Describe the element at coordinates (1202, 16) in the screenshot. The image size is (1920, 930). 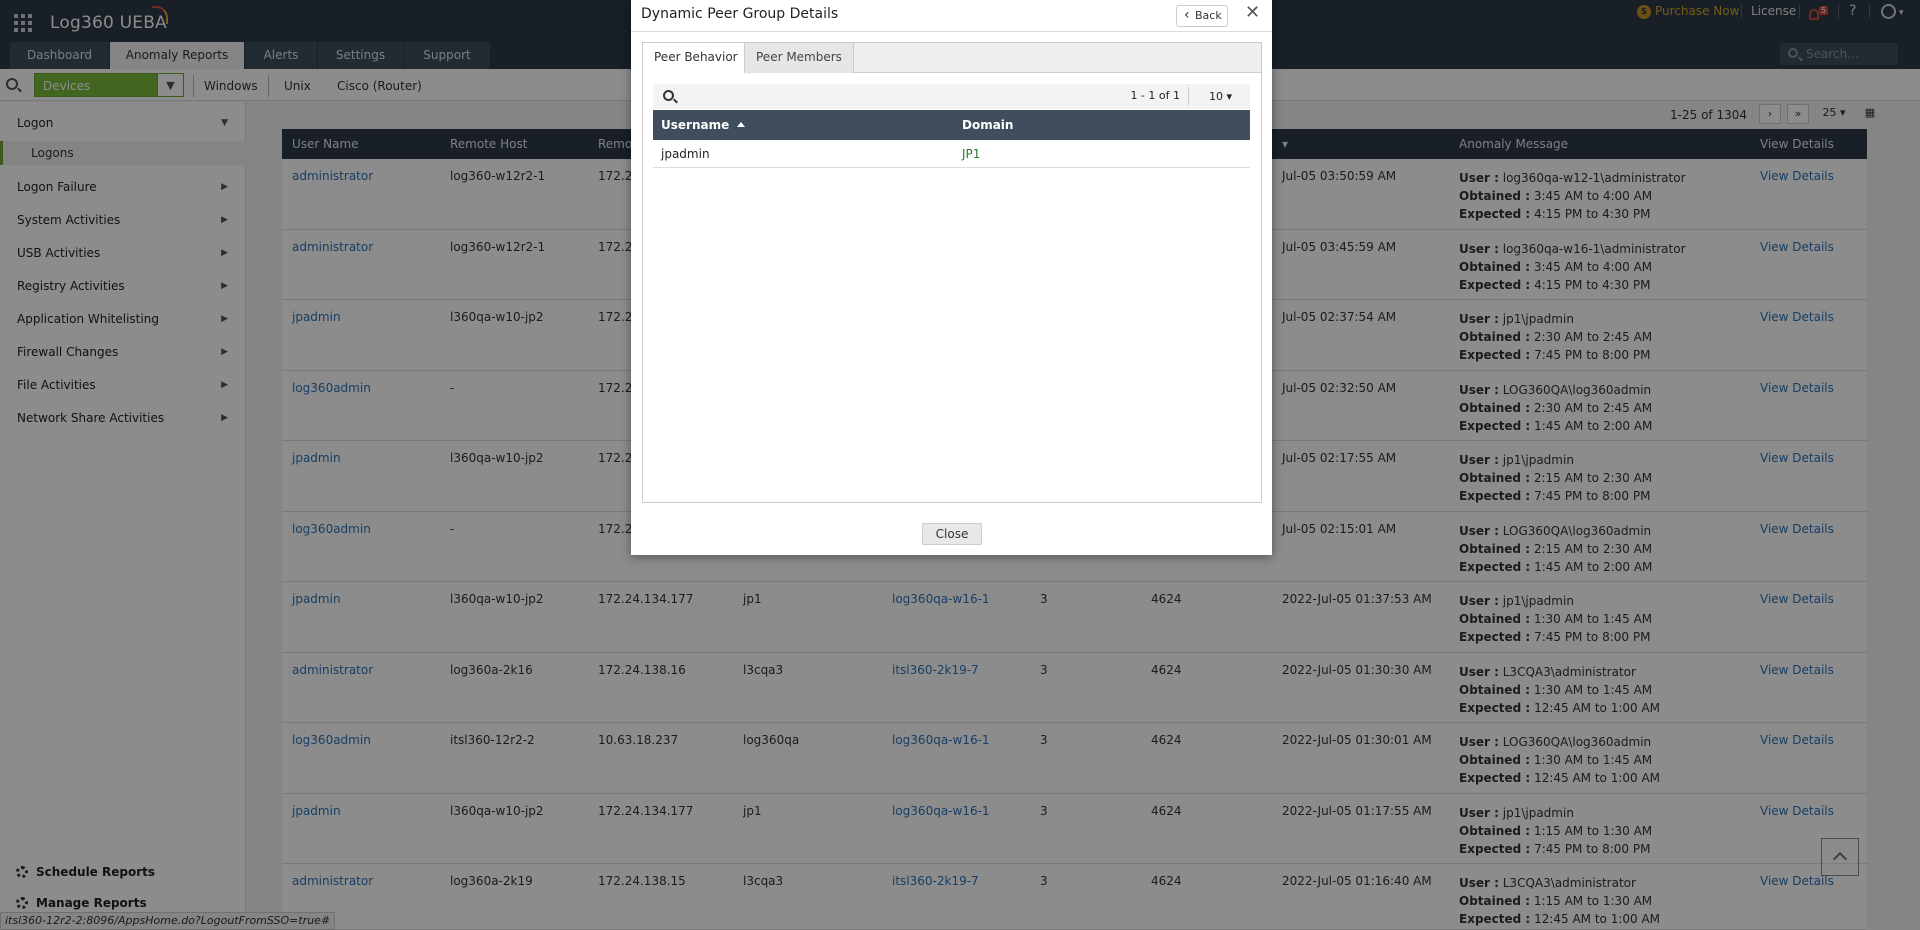
I see `back-button: Back` at that location.